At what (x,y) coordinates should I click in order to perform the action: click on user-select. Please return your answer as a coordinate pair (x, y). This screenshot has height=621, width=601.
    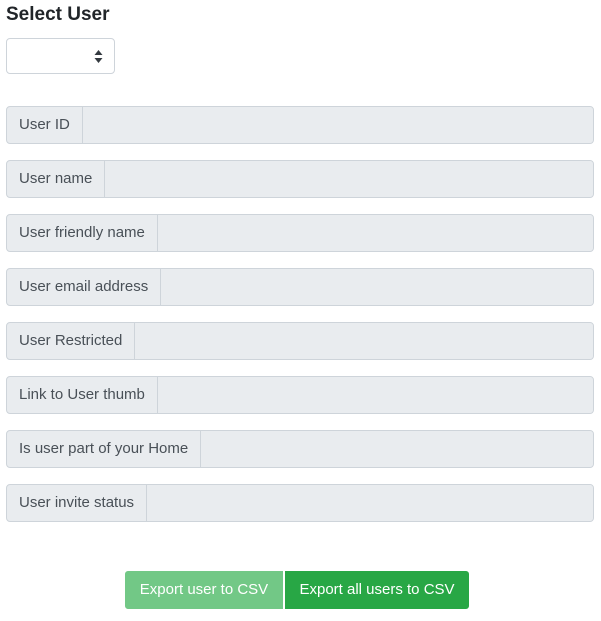
    Looking at the image, I should click on (60, 56).